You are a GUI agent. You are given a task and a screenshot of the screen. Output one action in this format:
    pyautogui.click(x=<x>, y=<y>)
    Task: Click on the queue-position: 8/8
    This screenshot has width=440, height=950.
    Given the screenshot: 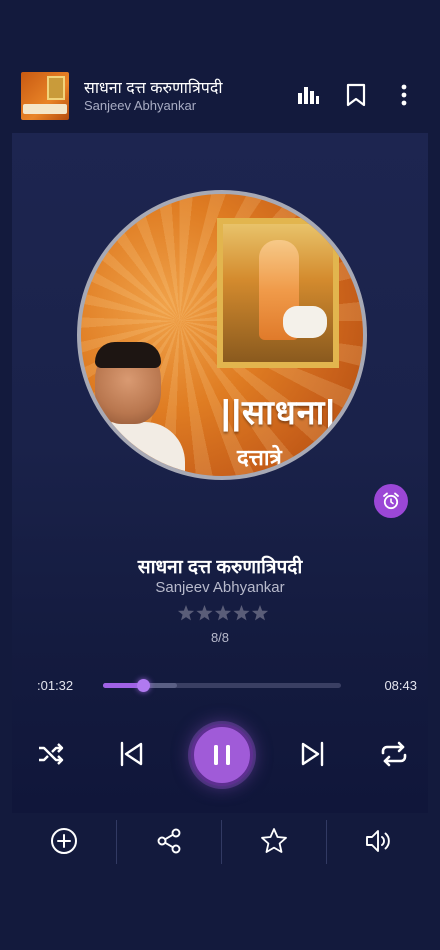 What is the action you would take?
    pyautogui.click(x=220, y=637)
    